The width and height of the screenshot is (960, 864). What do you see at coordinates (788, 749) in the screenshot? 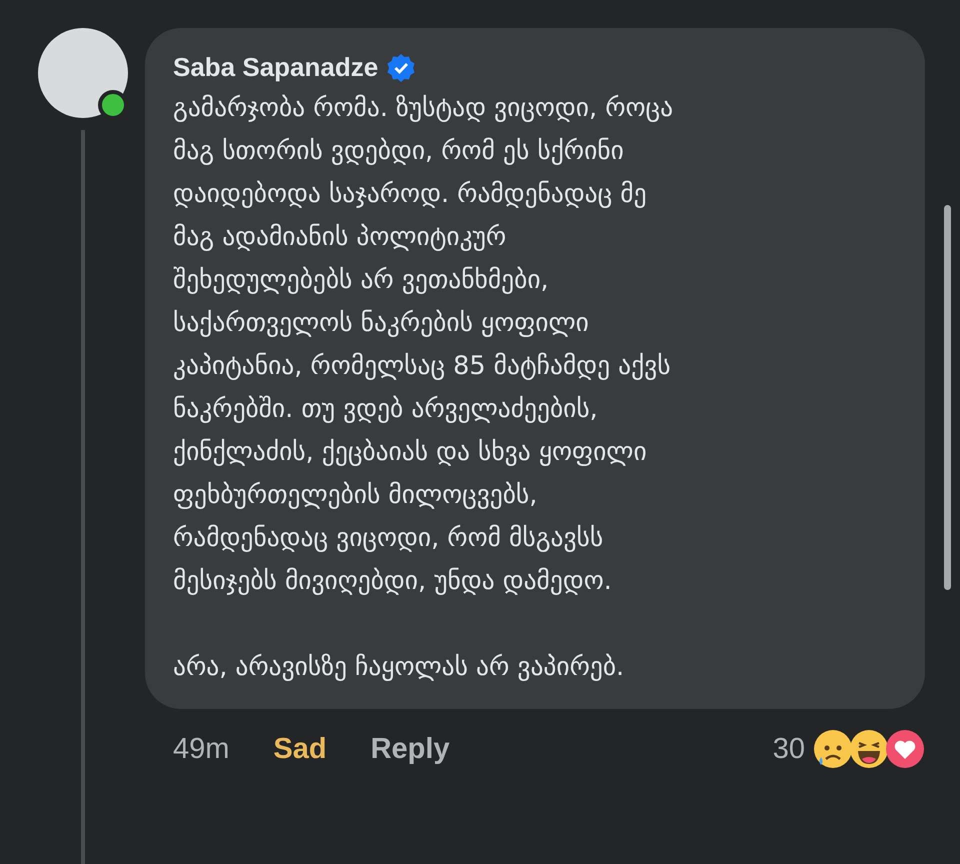
I see `reaction-count: 30` at bounding box center [788, 749].